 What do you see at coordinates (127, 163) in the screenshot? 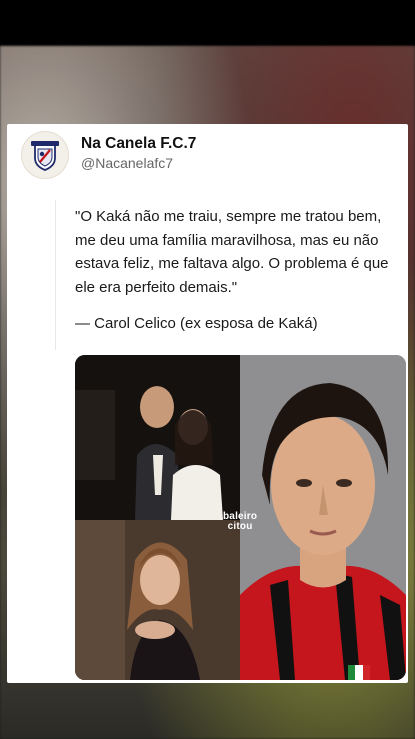
I see `account-handle: @Nacanelafc7` at bounding box center [127, 163].